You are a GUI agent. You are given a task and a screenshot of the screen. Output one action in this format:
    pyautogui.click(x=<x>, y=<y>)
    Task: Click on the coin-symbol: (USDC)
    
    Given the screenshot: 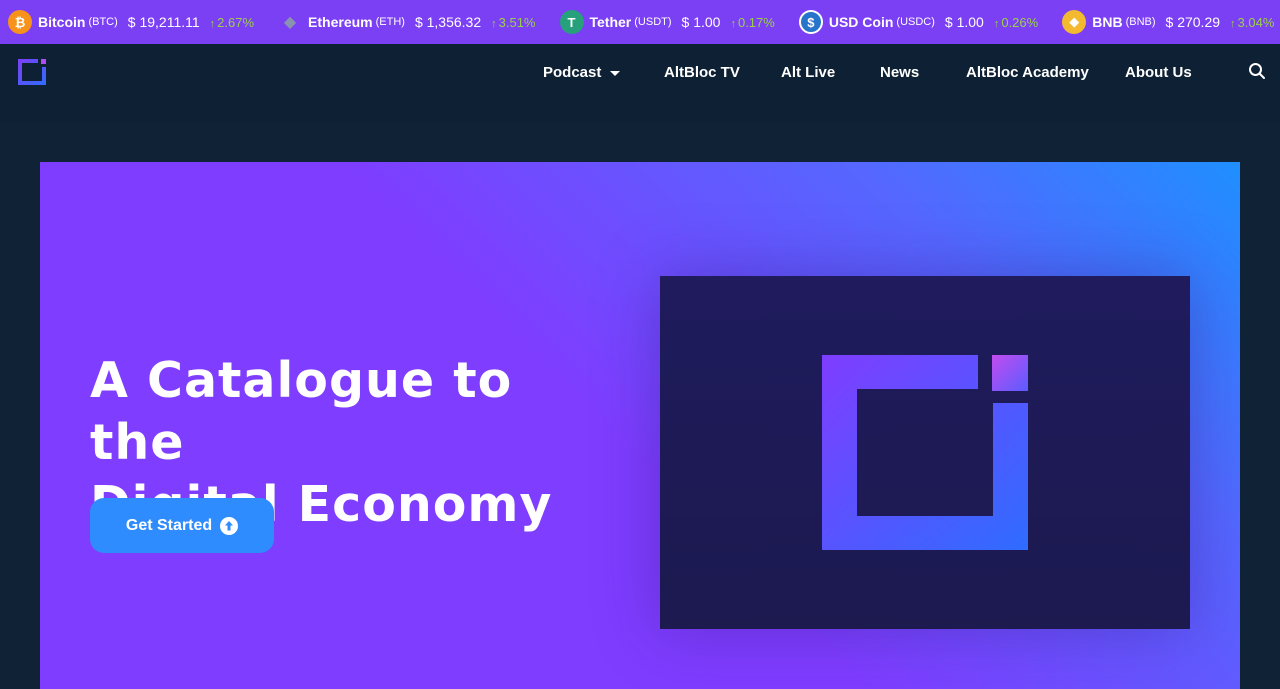 What is the action you would take?
    pyautogui.click(x=915, y=22)
    